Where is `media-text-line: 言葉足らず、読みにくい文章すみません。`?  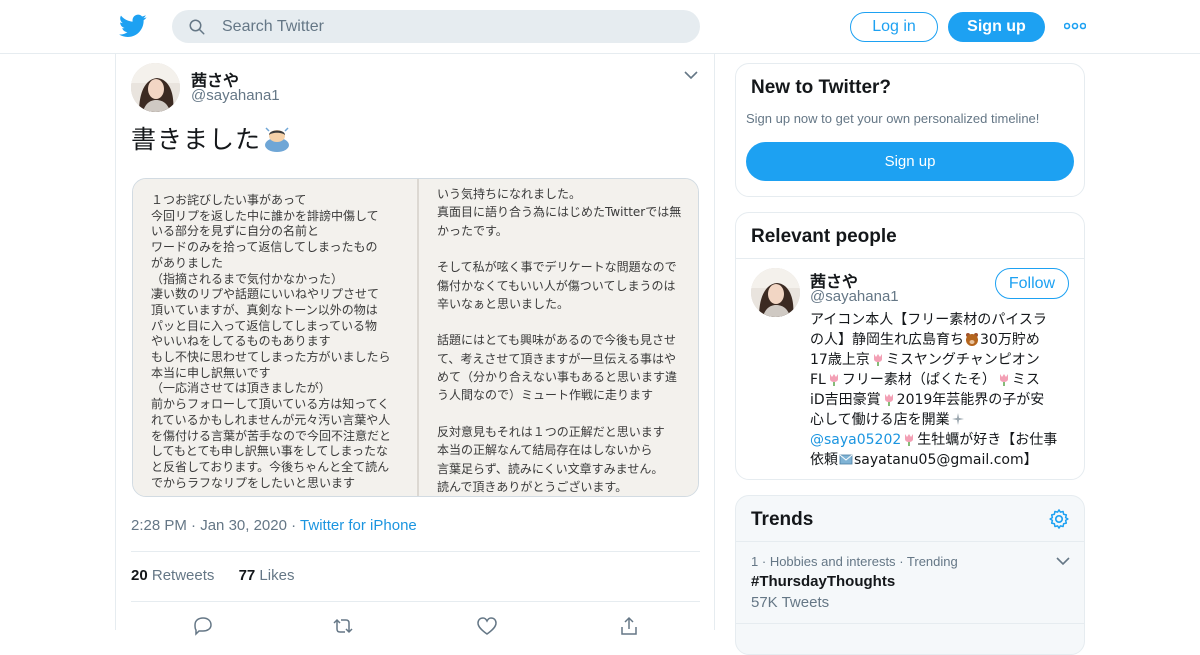 media-text-line: 言葉足らず、読みにくい文章すみません。 is located at coordinates (550, 468).